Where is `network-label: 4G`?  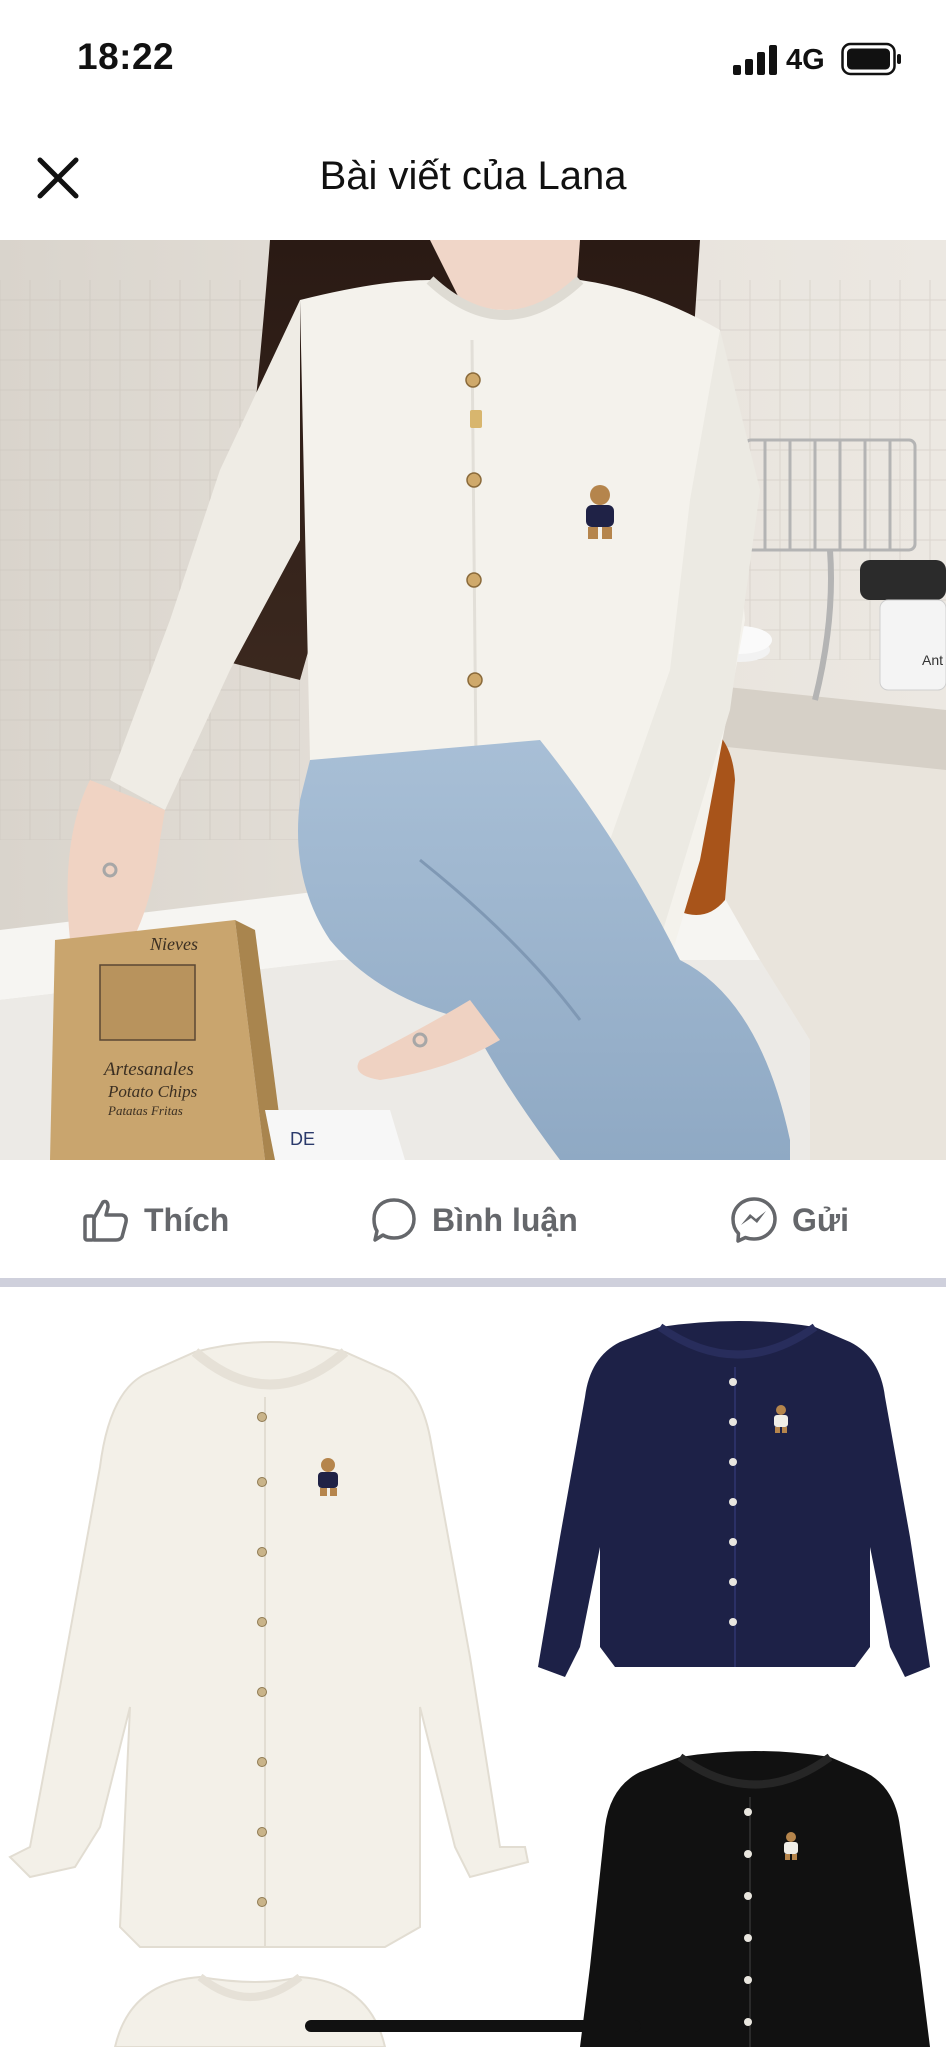 network-label: 4G is located at coordinates (805, 60).